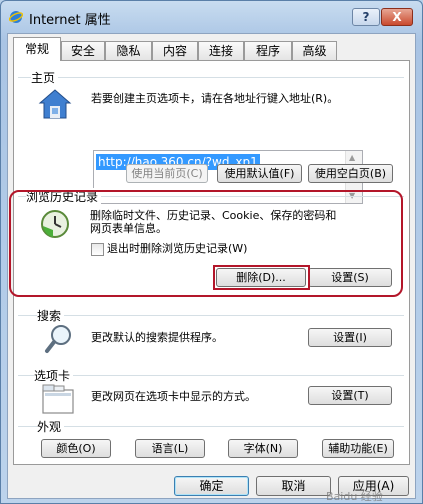 This screenshot has width=423, height=504. I want to click on tabs-settings-button: 设置(T), so click(350, 395).